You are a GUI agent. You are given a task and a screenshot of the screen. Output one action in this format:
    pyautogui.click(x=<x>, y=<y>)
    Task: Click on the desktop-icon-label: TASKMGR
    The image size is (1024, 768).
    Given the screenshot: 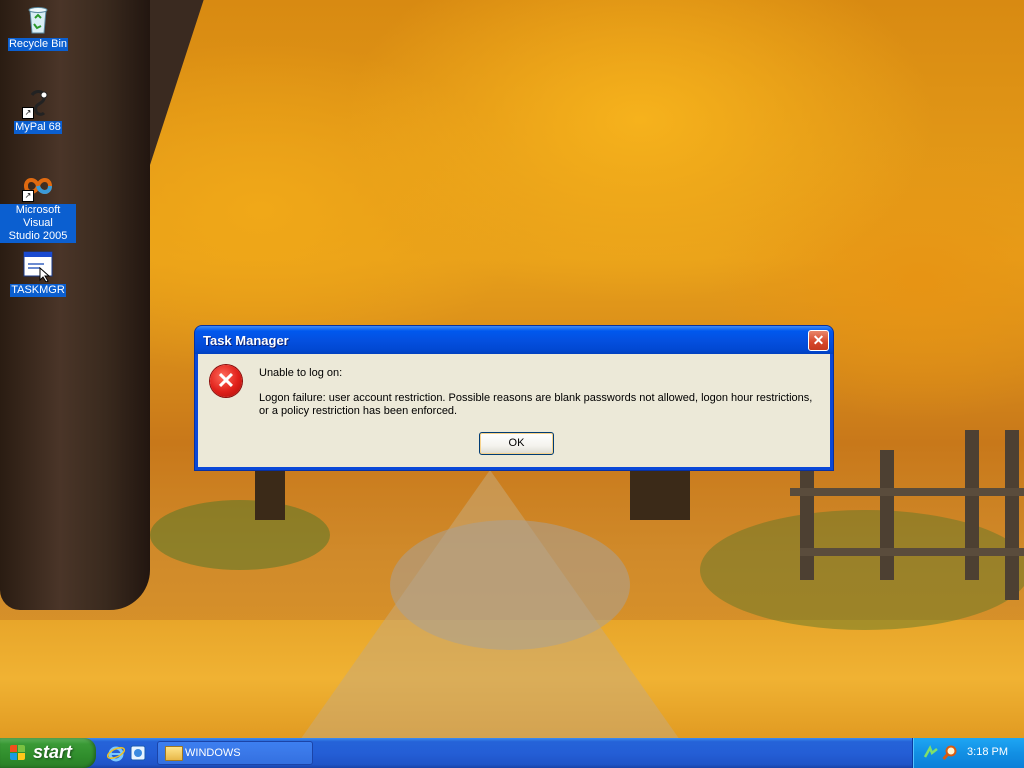 What is the action you would take?
    pyautogui.click(x=38, y=290)
    